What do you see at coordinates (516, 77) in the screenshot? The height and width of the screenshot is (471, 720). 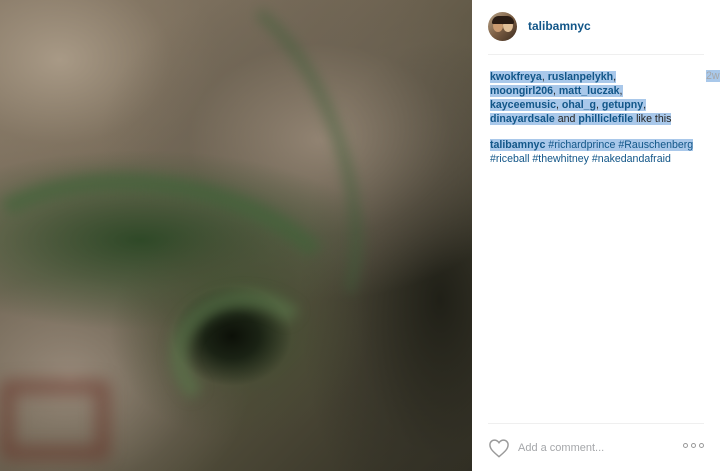 I see `liker-username: kwokfreya` at bounding box center [516, 77].